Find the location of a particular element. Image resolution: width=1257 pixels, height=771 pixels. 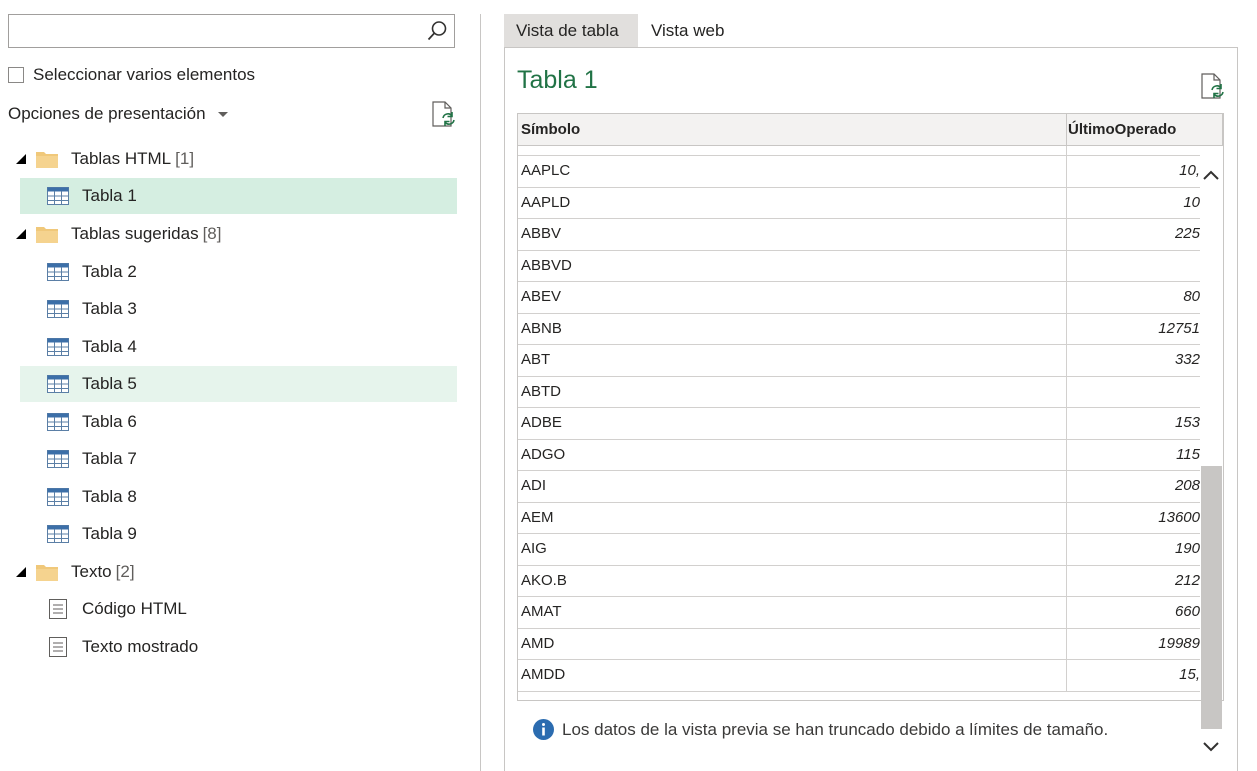

table-row: ABEV 80 is located at coordinates (859, 298).